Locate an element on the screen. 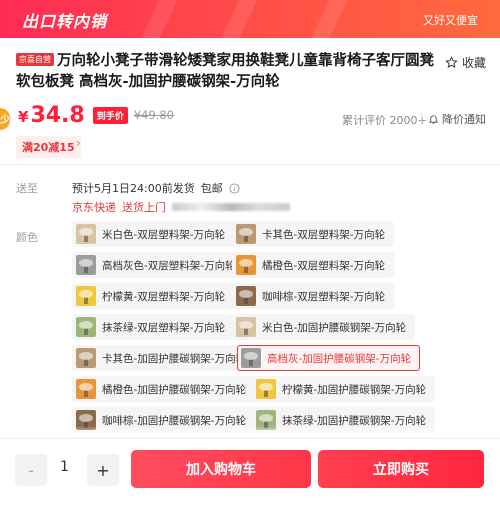 This screenshot has width=500, height=505. color-option: 米白色-双层塑料架-万向轮 is located at coordinates (153, 234).